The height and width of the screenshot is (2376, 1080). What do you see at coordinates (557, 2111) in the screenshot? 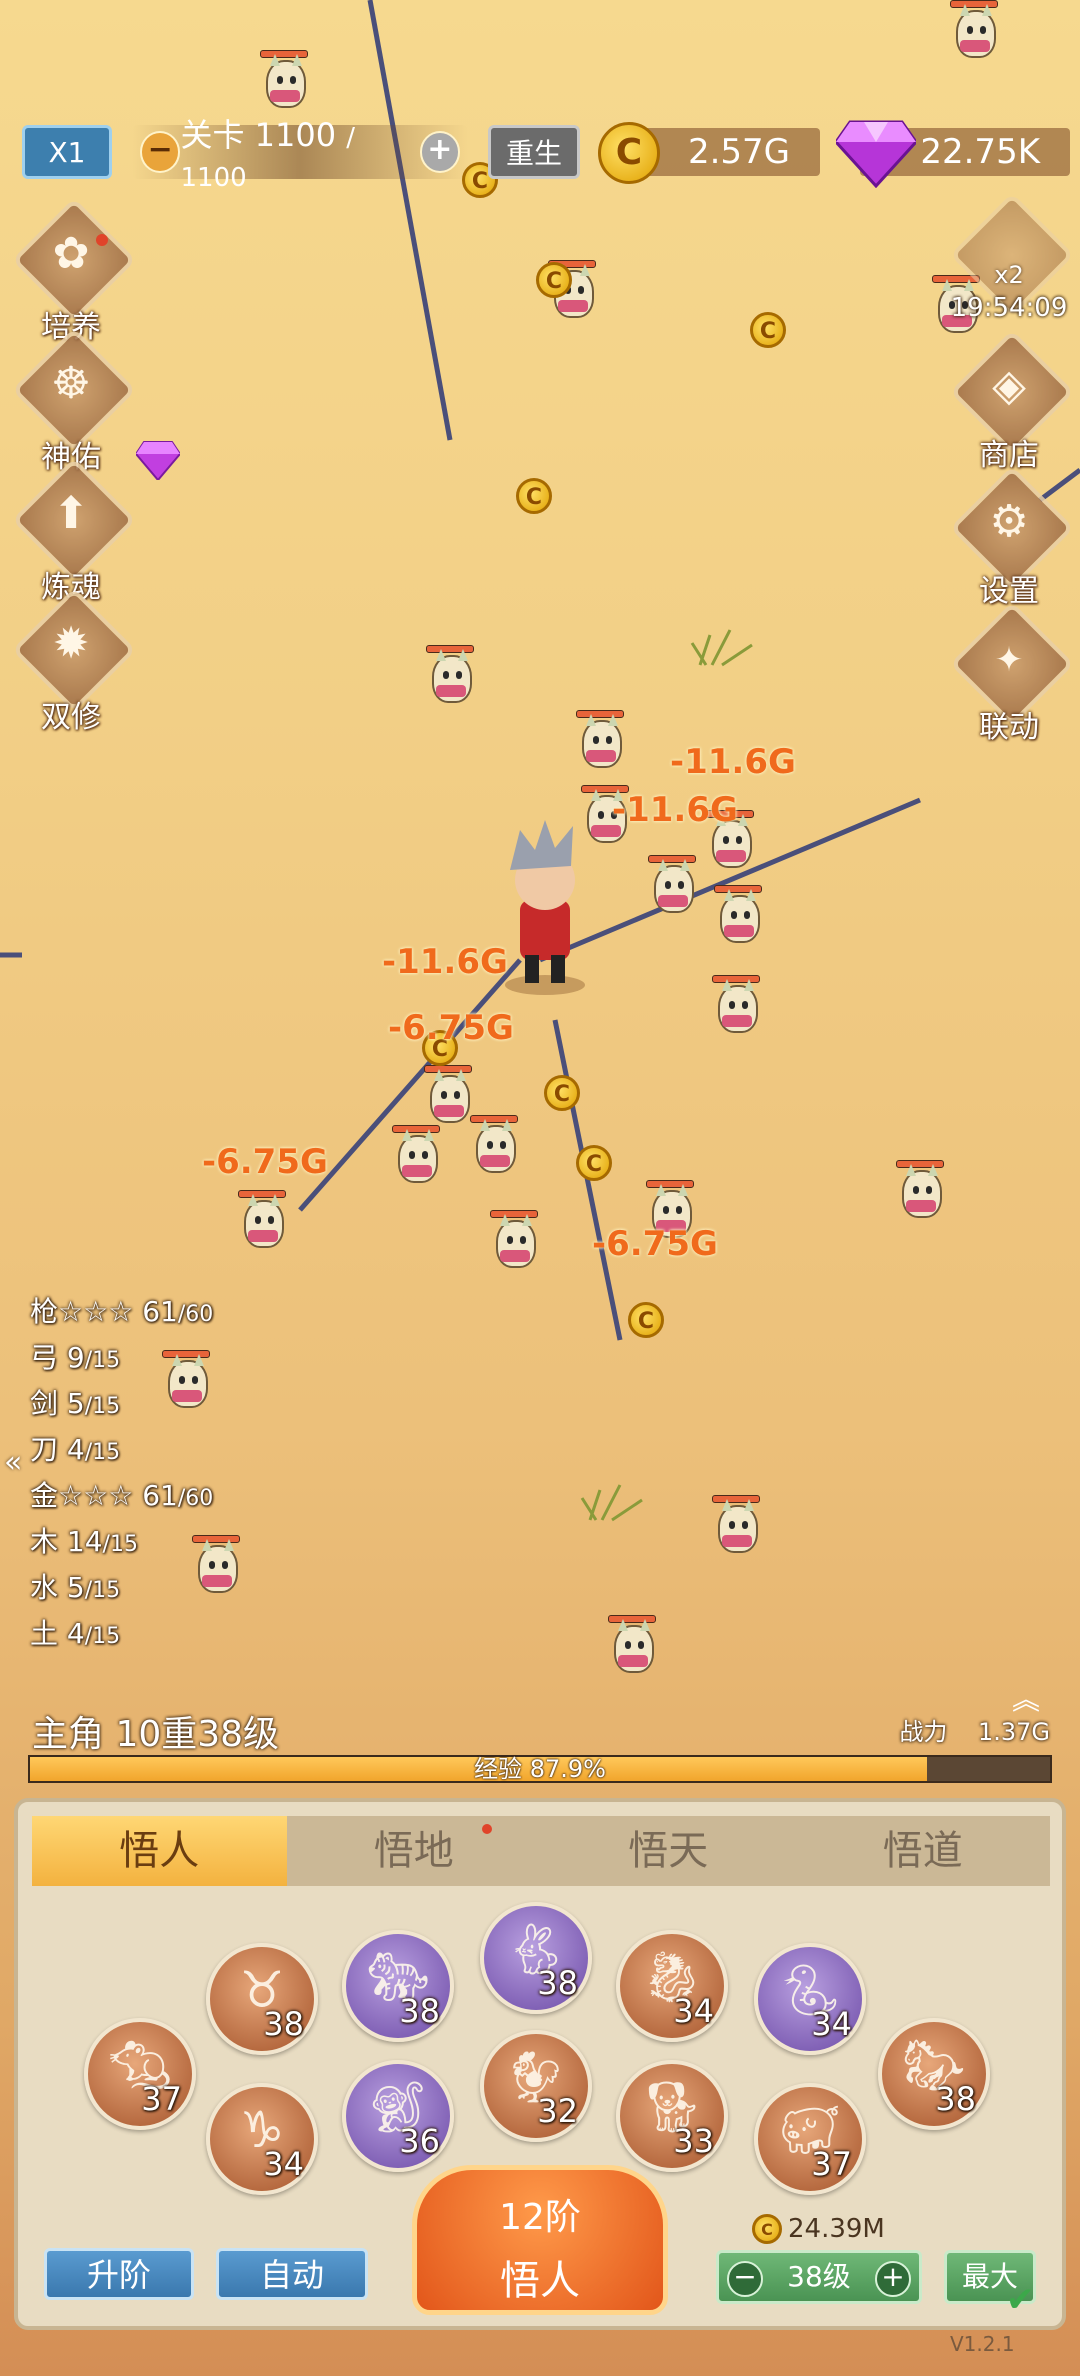
I see `beast-level: 32` at bounding box center [557, 2111].